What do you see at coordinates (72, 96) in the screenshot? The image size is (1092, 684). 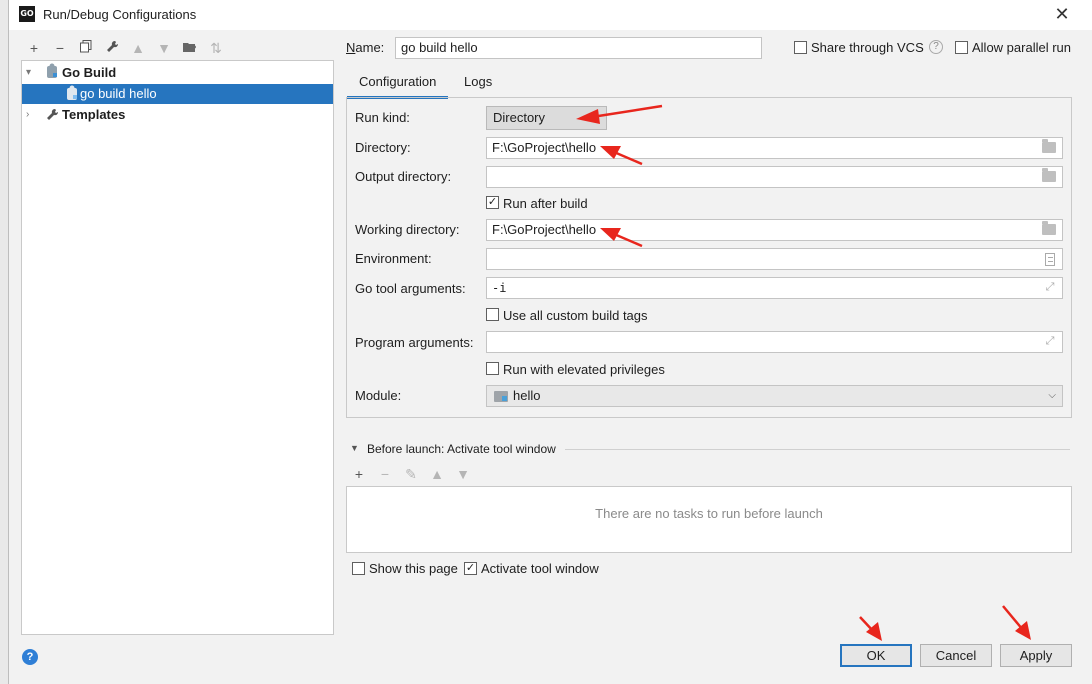 I see `go-config-icon` at bounding box center [72, 96].